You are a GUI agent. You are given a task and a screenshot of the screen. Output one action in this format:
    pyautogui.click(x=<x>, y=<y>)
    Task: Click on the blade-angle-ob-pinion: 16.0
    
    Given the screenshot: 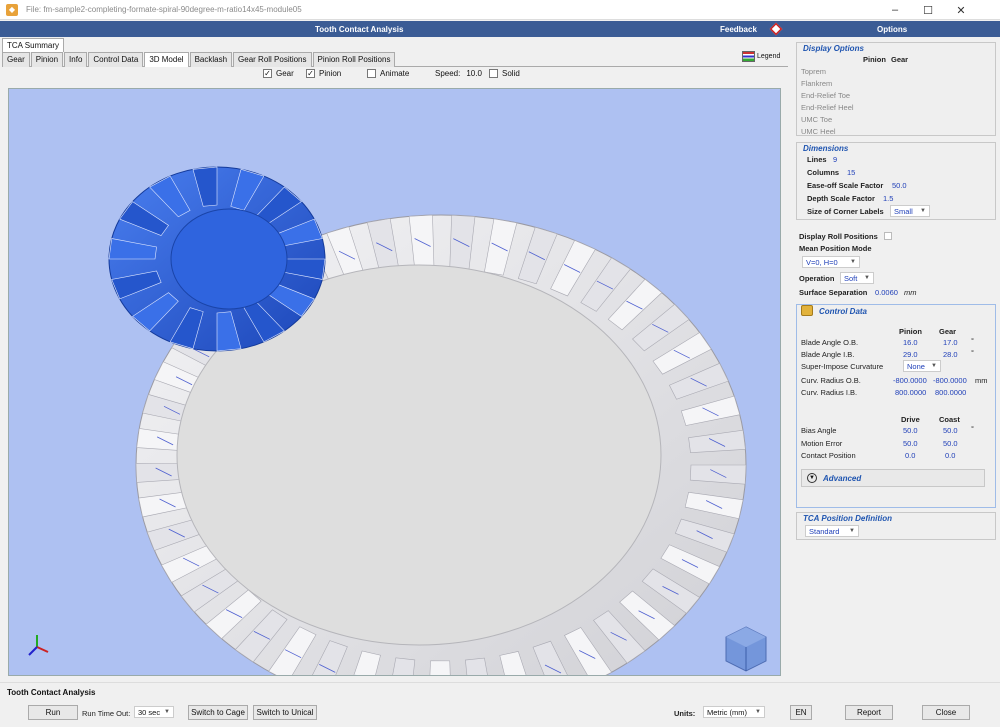 What is the action you would take?
    pyautogui.click(x=910, y=342)
    